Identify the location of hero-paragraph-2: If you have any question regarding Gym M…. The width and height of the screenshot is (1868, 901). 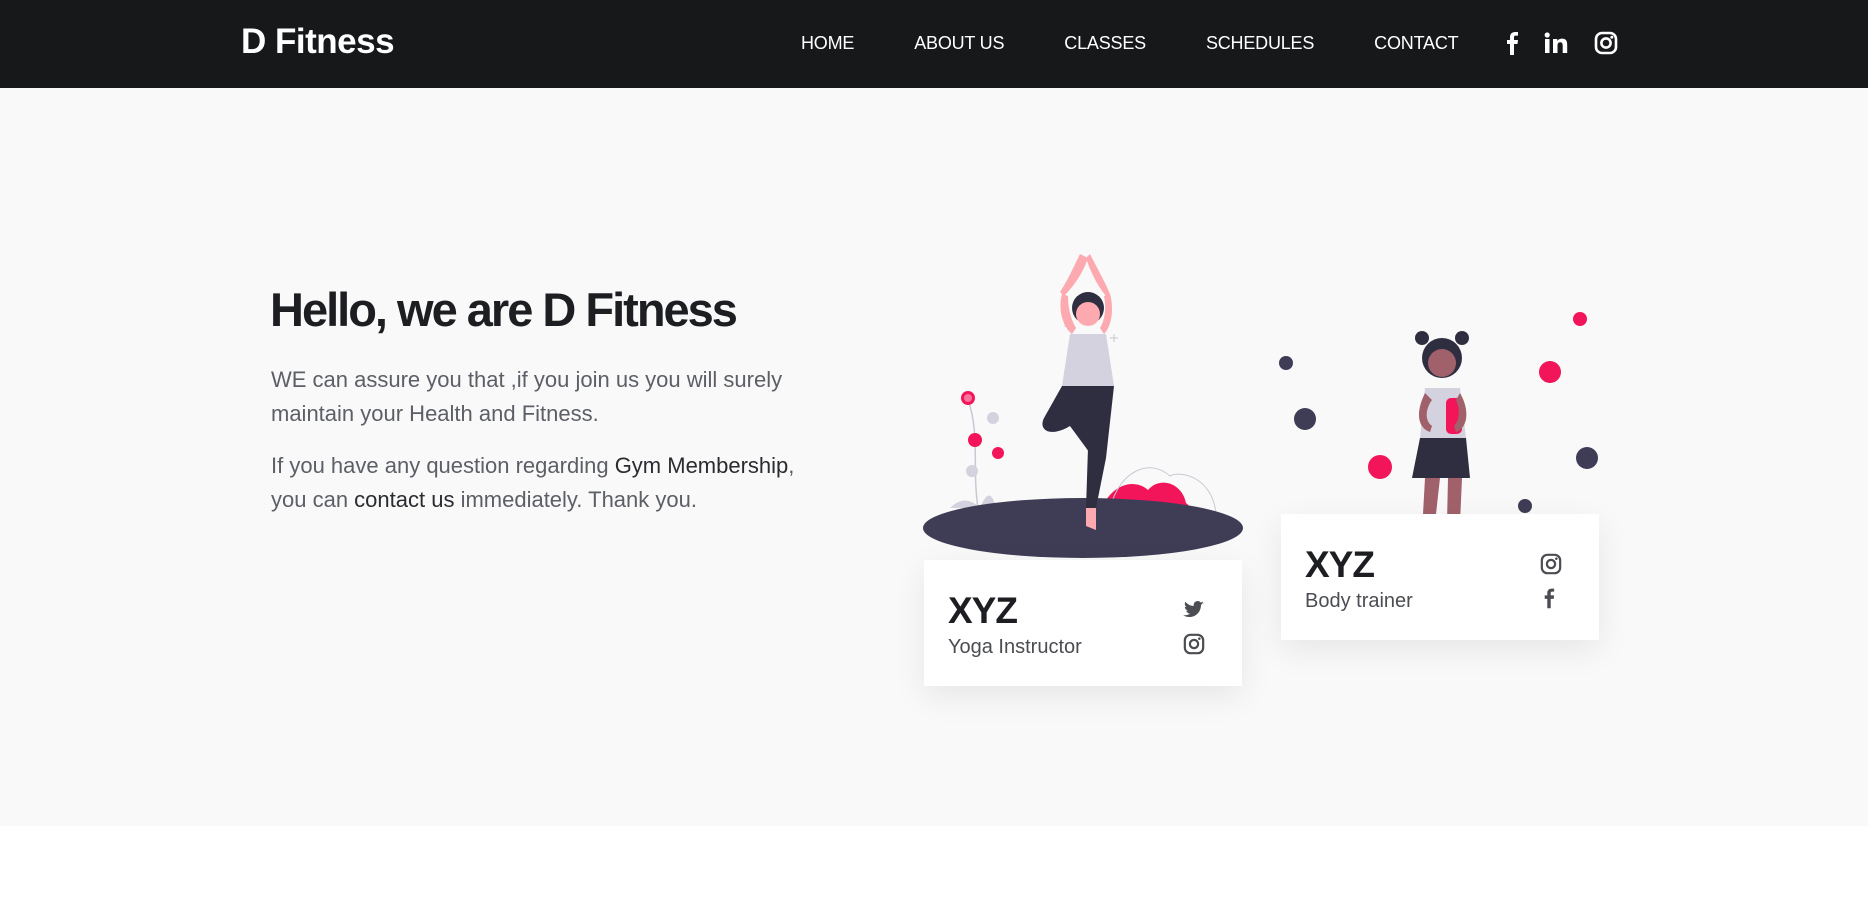
(566, 483).